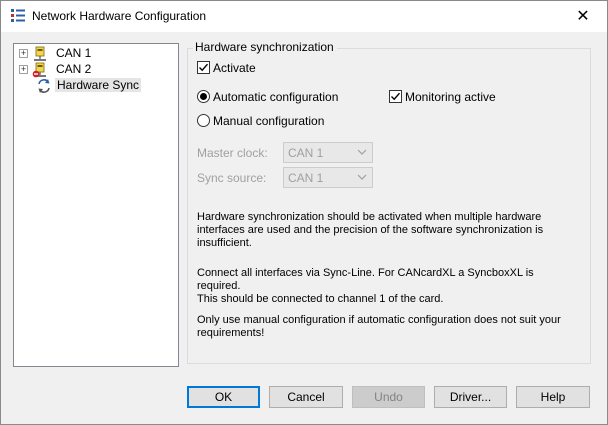 This screenshot has height=425, width=608. Describe the element at coordinates (553, 397) in the screenshot. I see `help-button: Help` at that location.